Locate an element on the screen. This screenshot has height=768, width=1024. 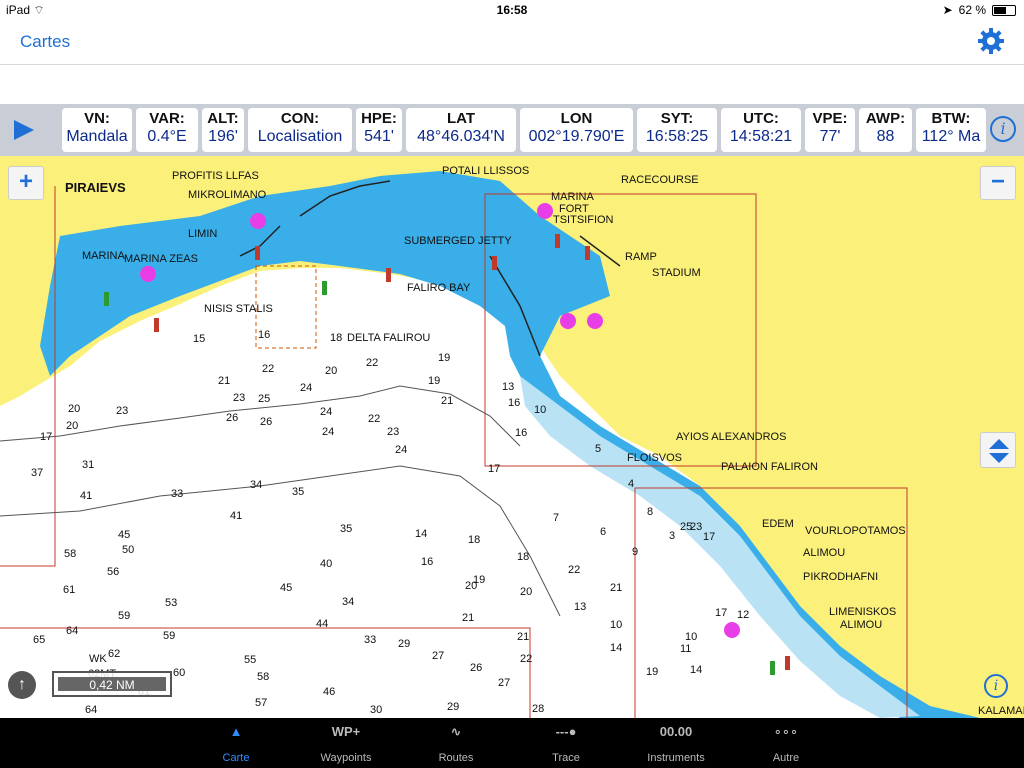
instrument-cell: CON: Localisation is located at coordinates (300, 130).